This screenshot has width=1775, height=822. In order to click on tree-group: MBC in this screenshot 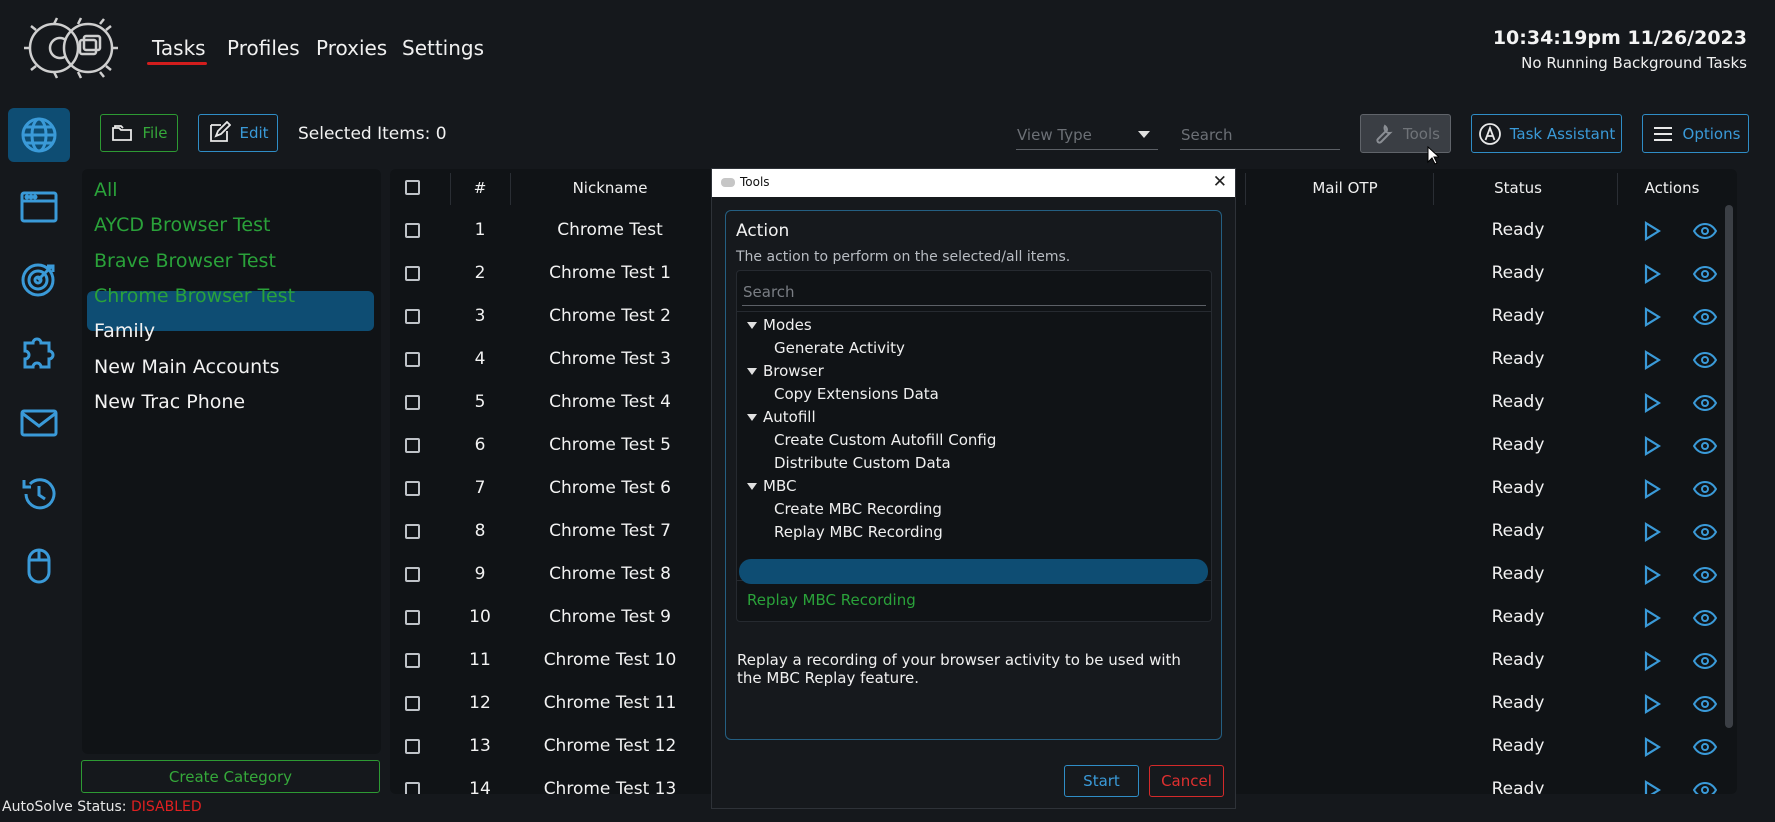, I will do `click(771, 486)`.